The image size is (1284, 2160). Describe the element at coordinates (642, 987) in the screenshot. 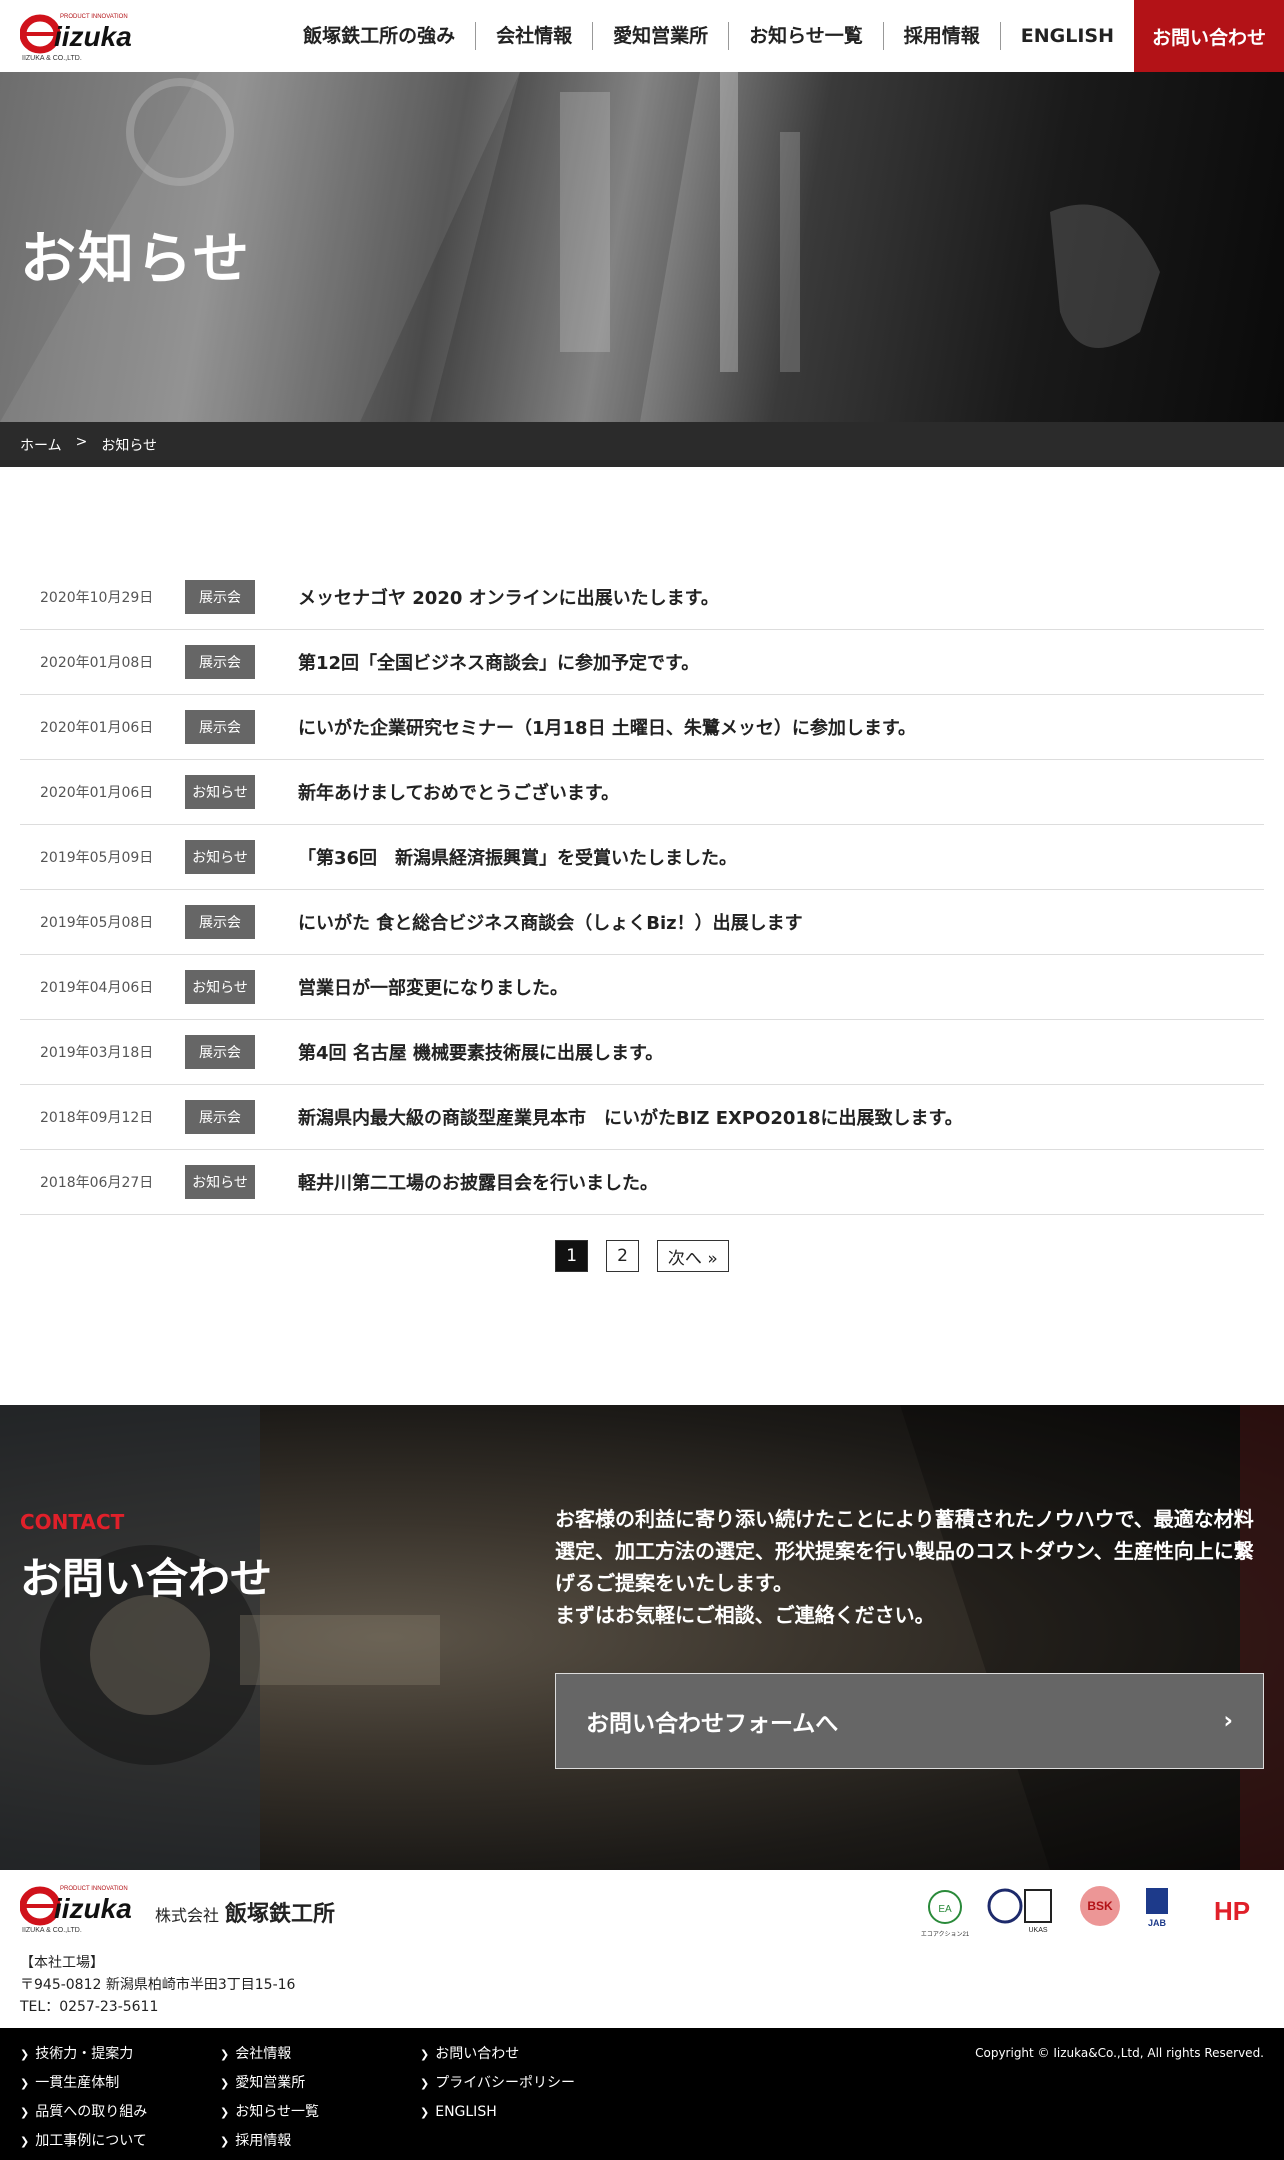

I see `news-item: 2019年04月06日 お知らせ 営業日が一部変更になりました。` at that location.